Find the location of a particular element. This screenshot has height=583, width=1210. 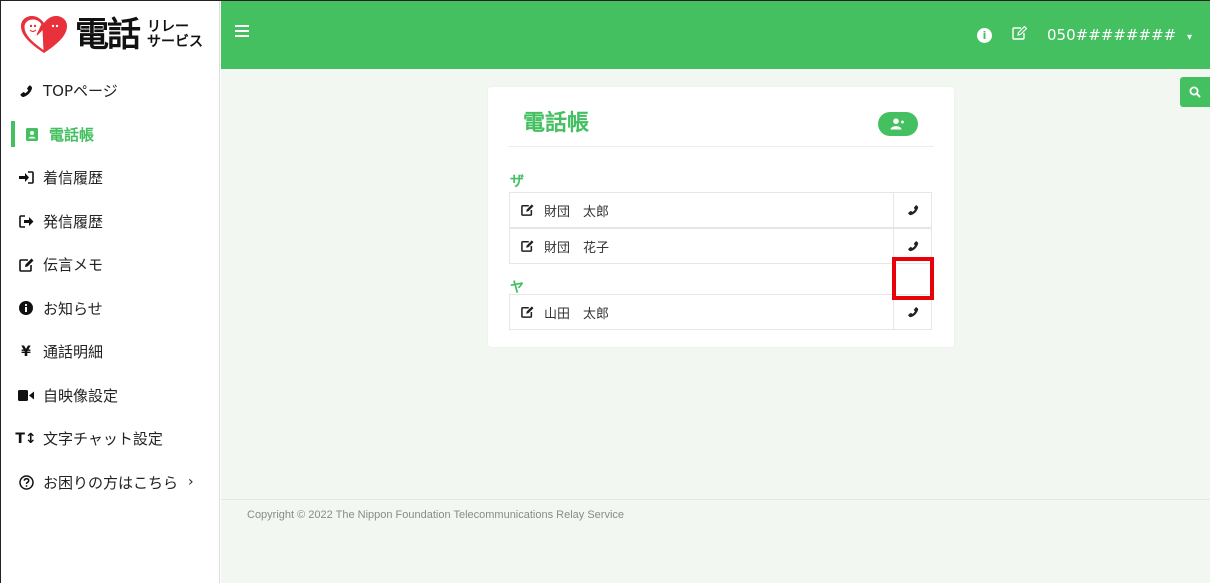

hamburger-menu-icon is located at coordinates (242, 32).